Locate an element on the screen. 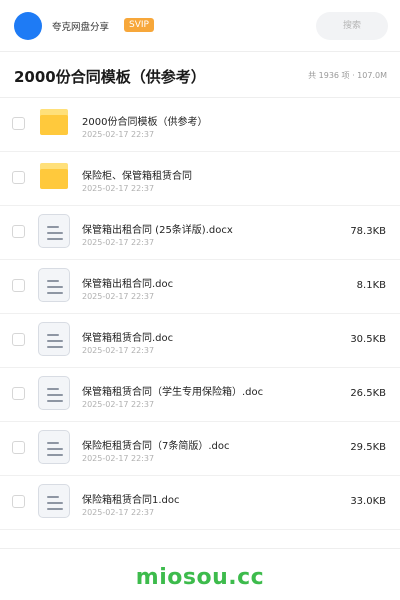 The width and height of the screenshot is (400, 600). list-item: 保管箱租赁合同.doc 2025-02-17 22:37 30.5KB is located at coordinates (200, 341).